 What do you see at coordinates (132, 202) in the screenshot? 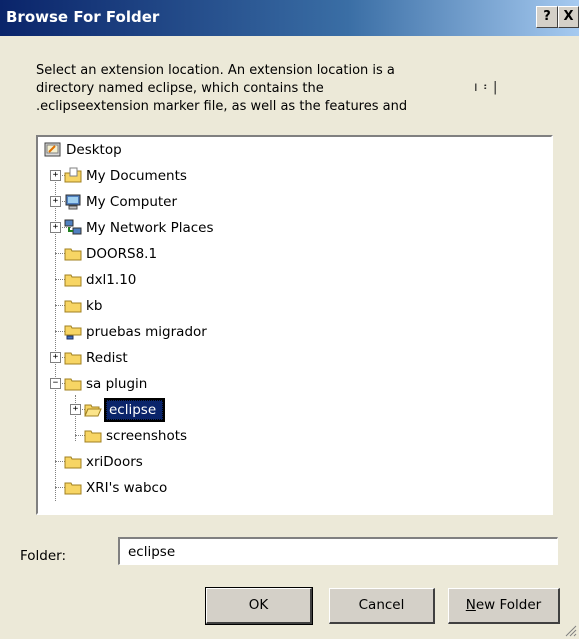
I see `tree-item-label: My Computer` at bounding box center [132, 202].